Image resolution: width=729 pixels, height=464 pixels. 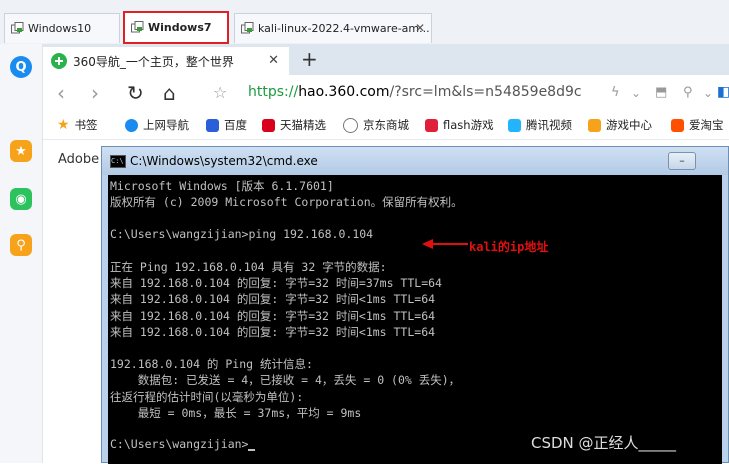 What do you see at coordinates (179, 444) in the screenshot?
I see `console-line: C:\Users\wangzijian>` at bounding box center [179, 444].